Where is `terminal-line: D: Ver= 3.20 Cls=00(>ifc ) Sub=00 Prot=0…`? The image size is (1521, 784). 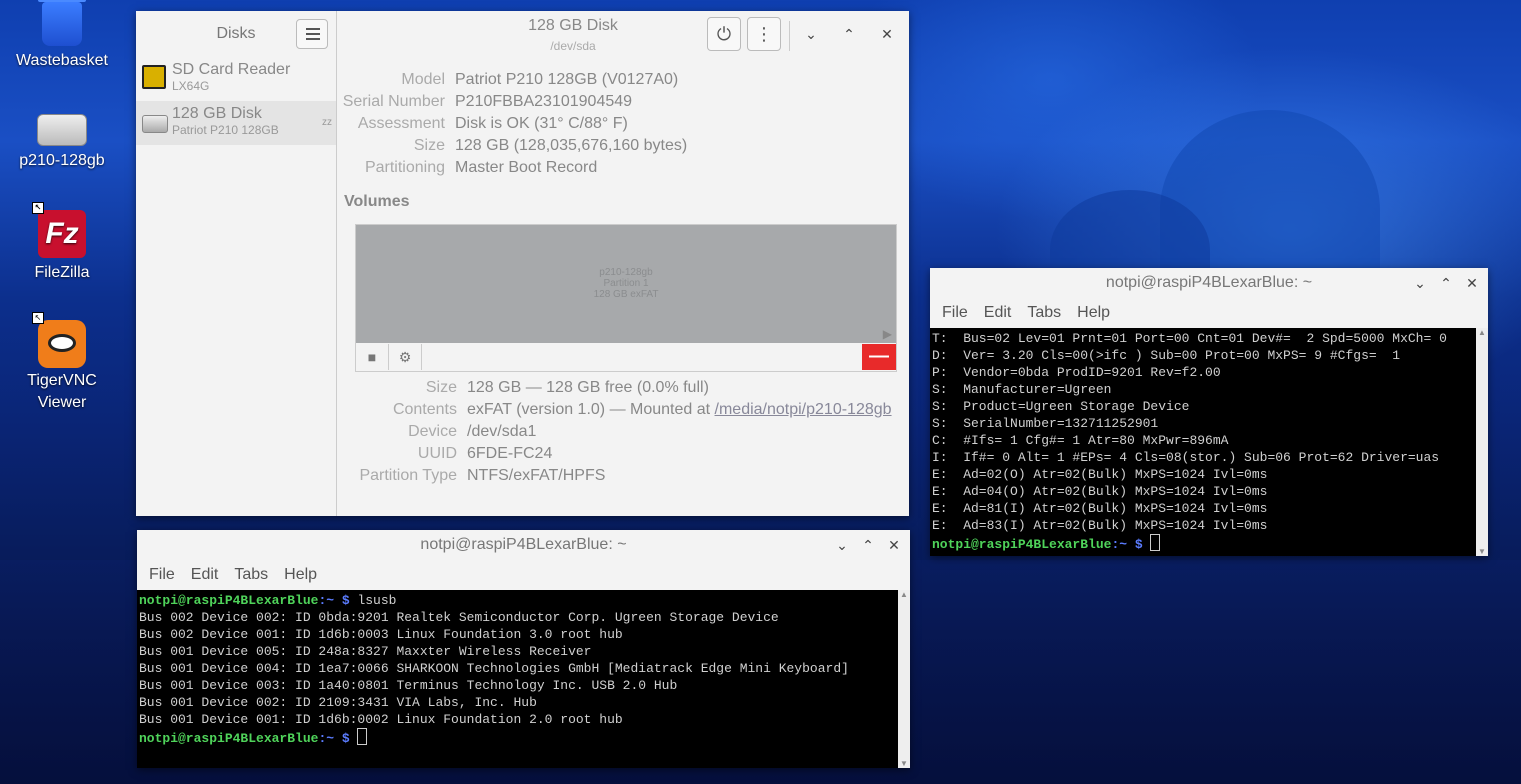
terminal-line: D: Ver= 3.20 Cls=00(>ifc ) Sub=00 Prot=0… is located at coordinates (1166, 355).